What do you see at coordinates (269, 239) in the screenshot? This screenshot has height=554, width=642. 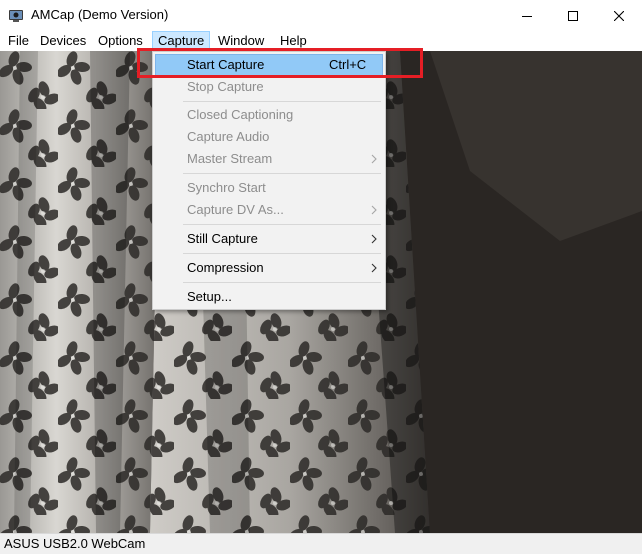 I see `menu-item-still-capture: Still Capture` at bounding box center [269, 239].